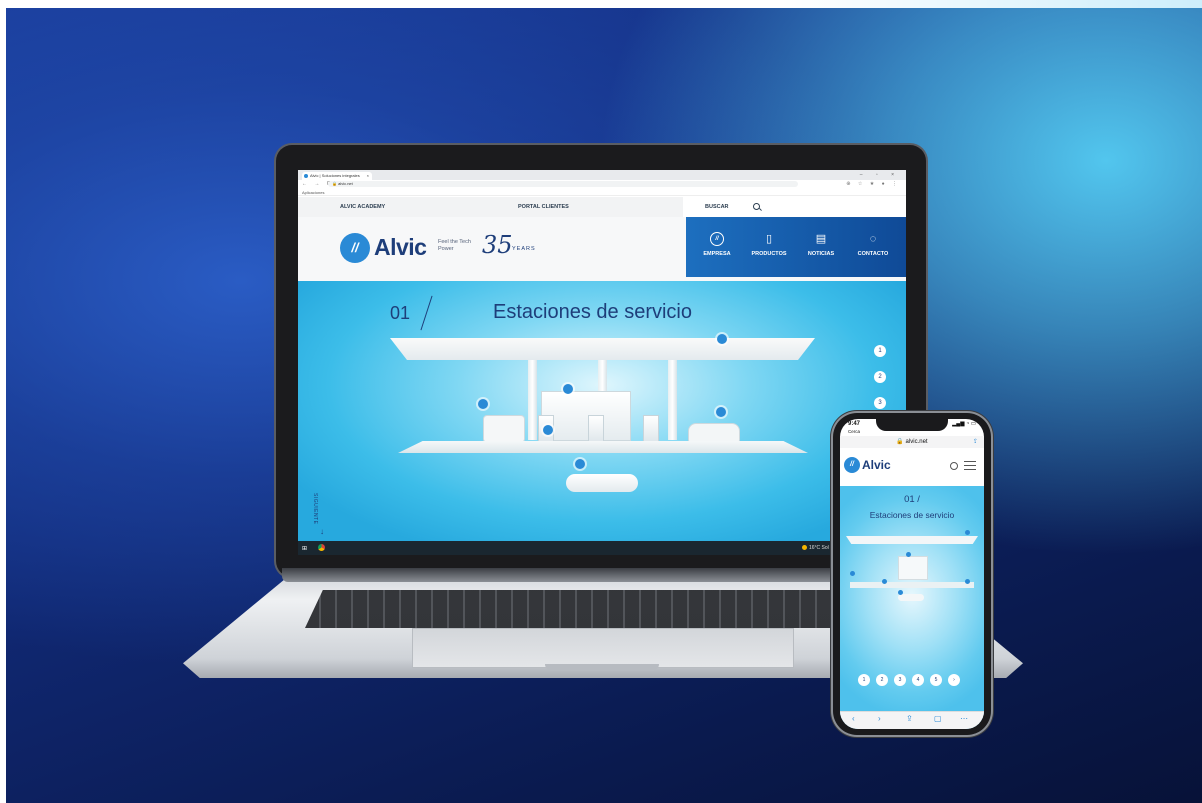 This screenshot has width=1202, height=803. What do you see at coordinates (602, 175) in the screenshot?
I see `browser-tabbar: Alvic | Soluciones integrales × – ▫ ×` at bounding box center [602, 175].